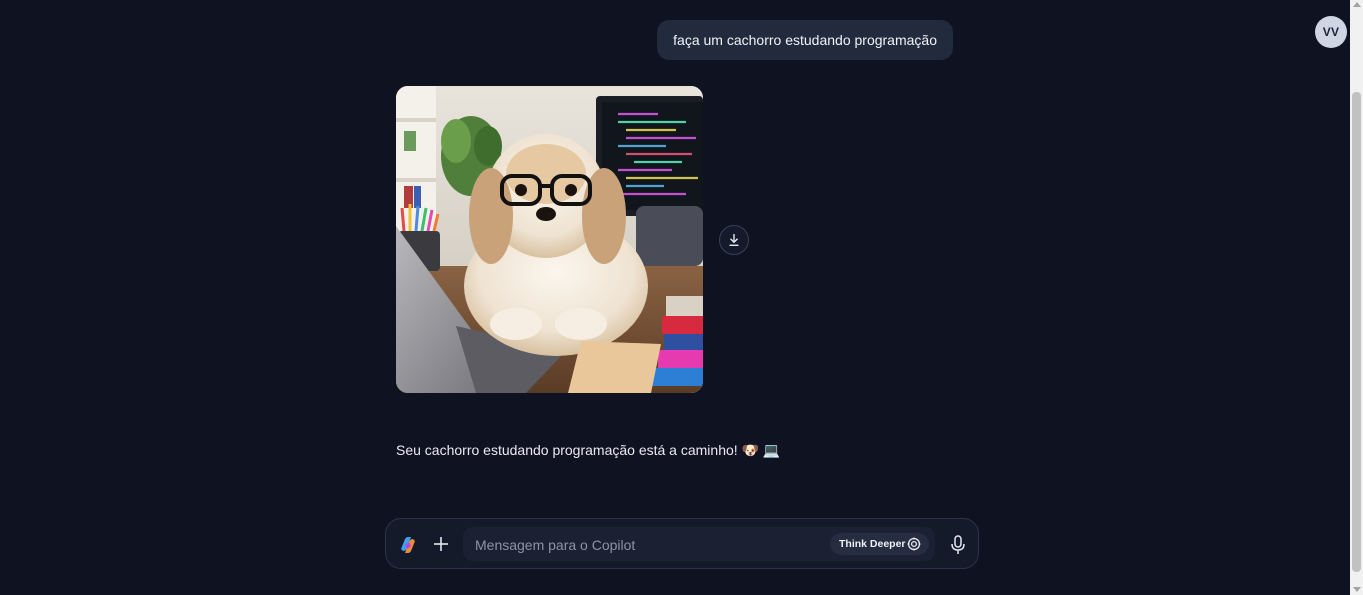 The image size is (1363, 595). I want to click on think-deeper-button: Think Deeper, so click(879, 544).